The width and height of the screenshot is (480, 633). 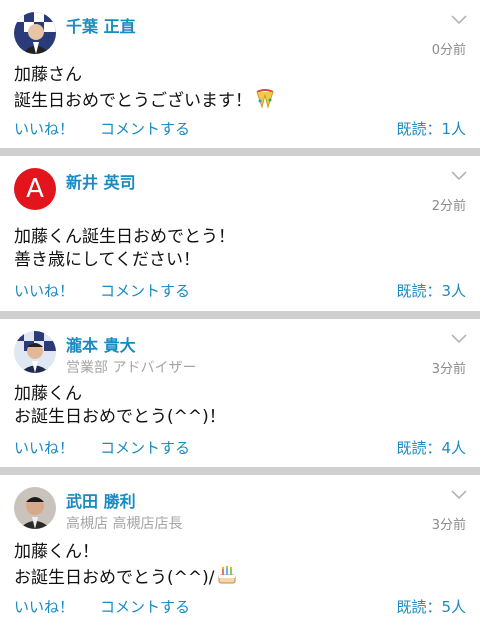 What do you see at coordinates (227, 578) in the screenshot?
I see `birthday-cake-icon` at bounding box center [227, 578].